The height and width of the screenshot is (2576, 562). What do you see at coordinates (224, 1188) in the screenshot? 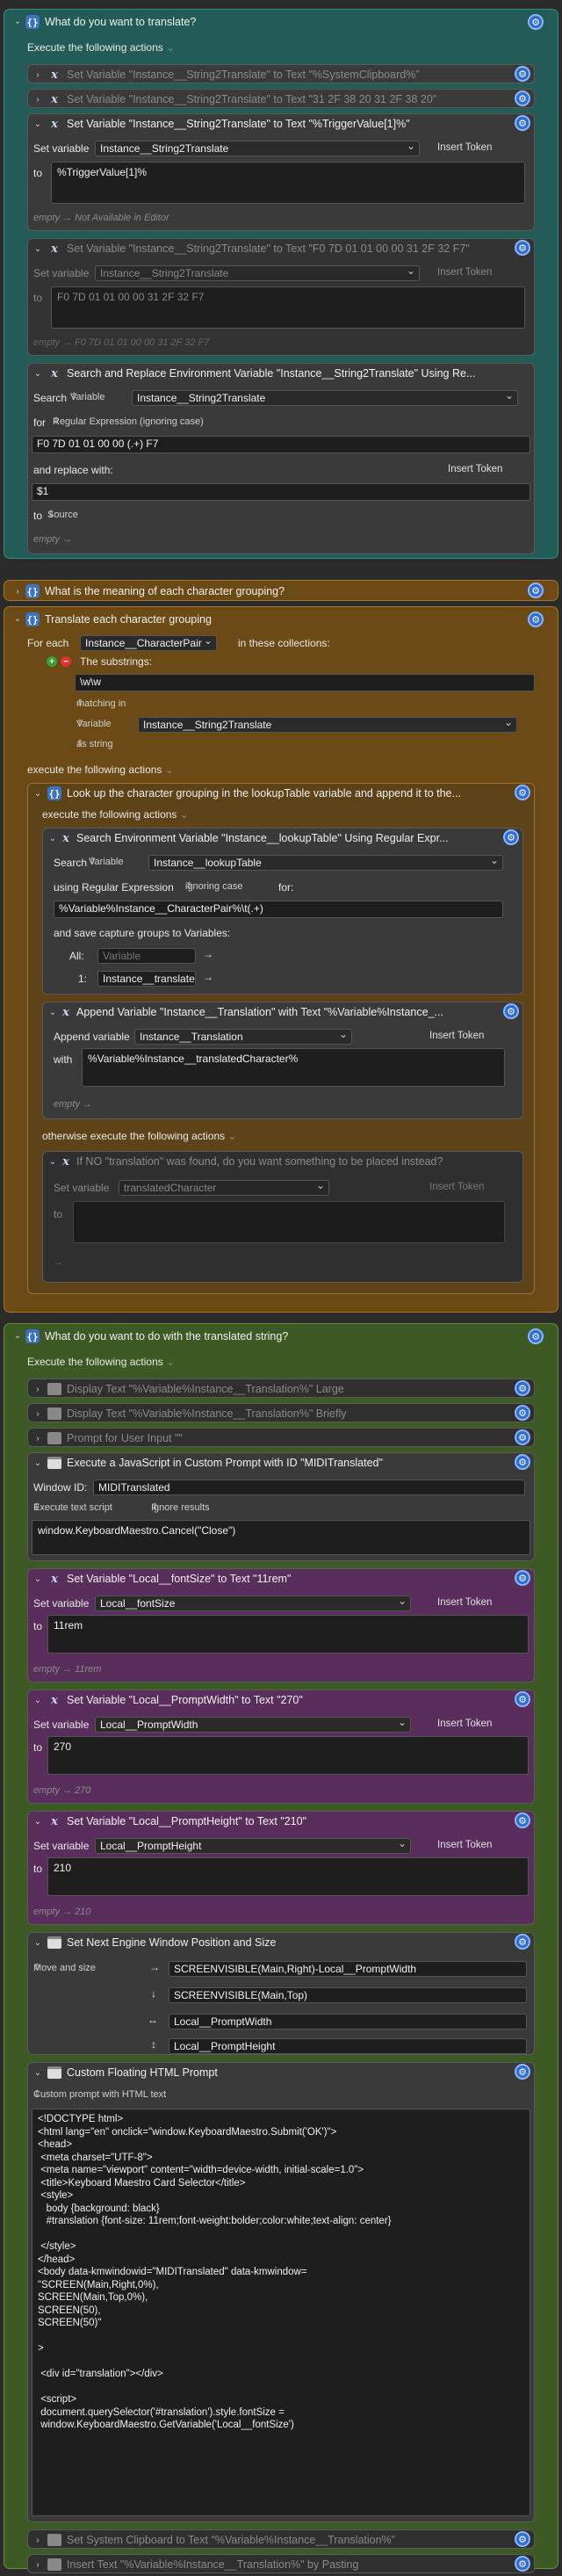
I see `variable-name-field: translatedCharacter` at bounding box center [224, 1188].